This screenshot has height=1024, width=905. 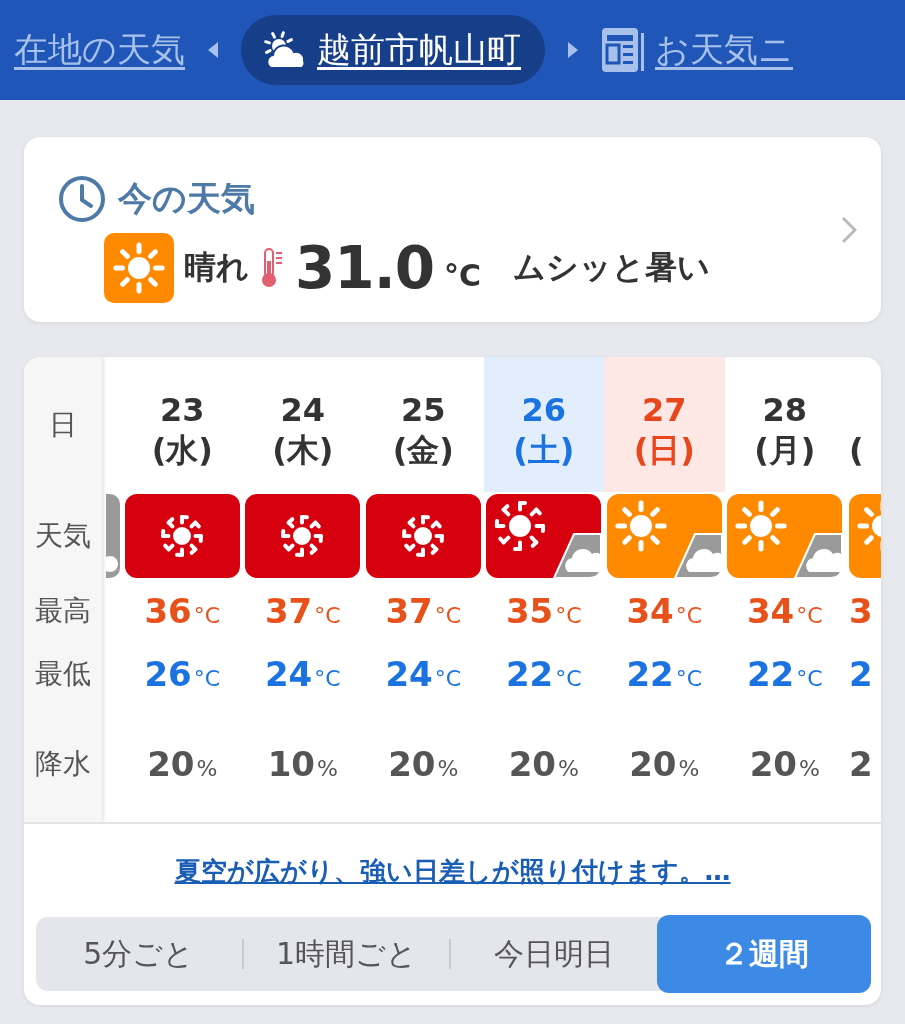 I want to click on row-label: 最低, so click(x=63, y=674).